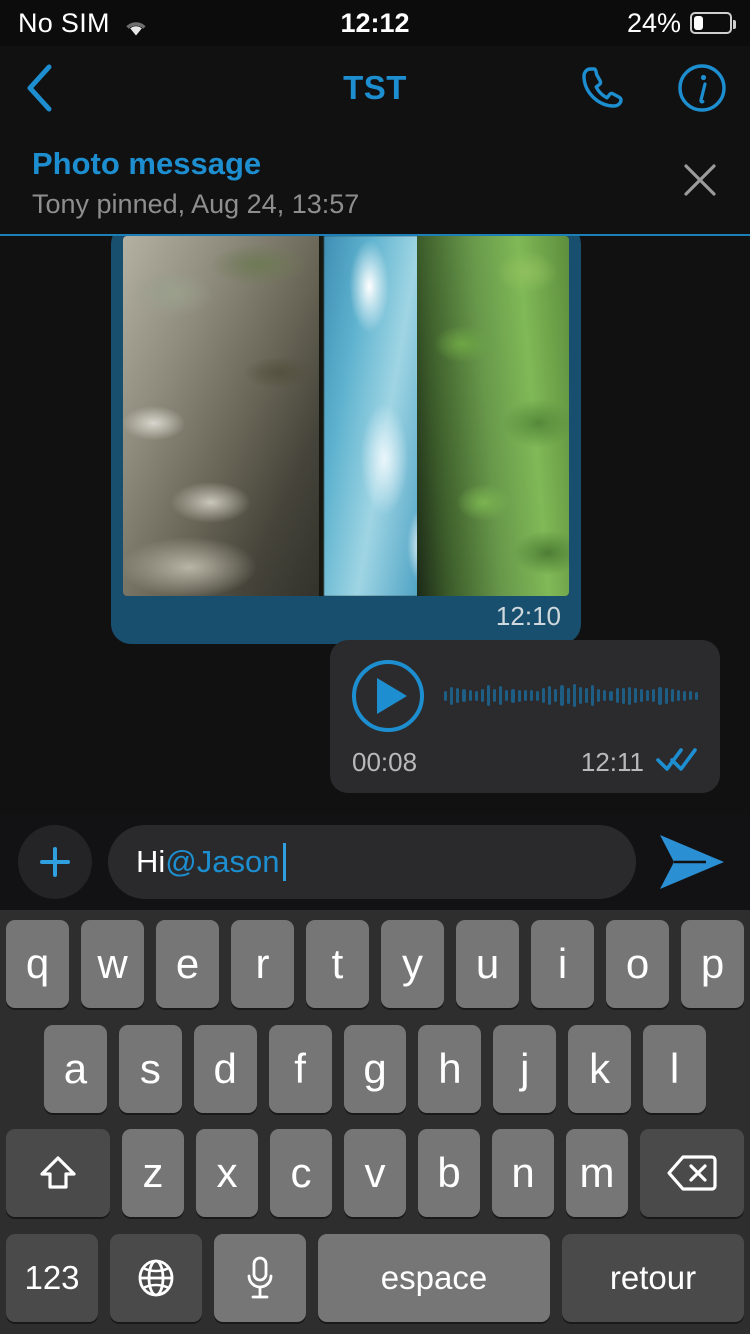 The height and width of the screenshot is (1334, 750). I want to click on message-timestamp: 12:11, so click(612, 761).